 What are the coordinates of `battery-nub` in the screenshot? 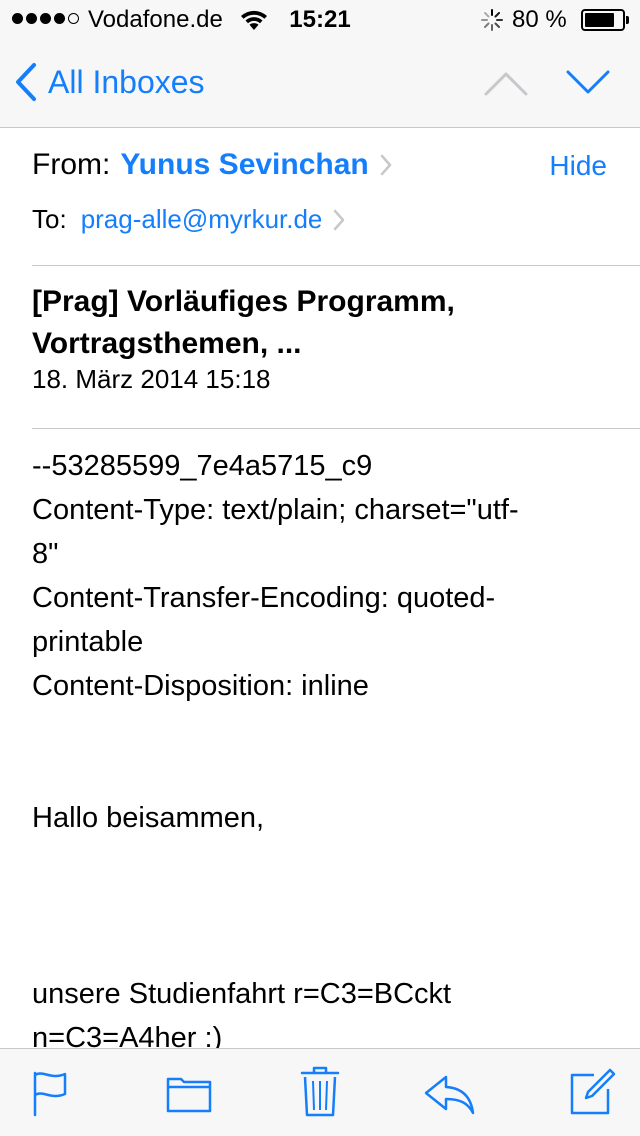 It's located at (627, 20).